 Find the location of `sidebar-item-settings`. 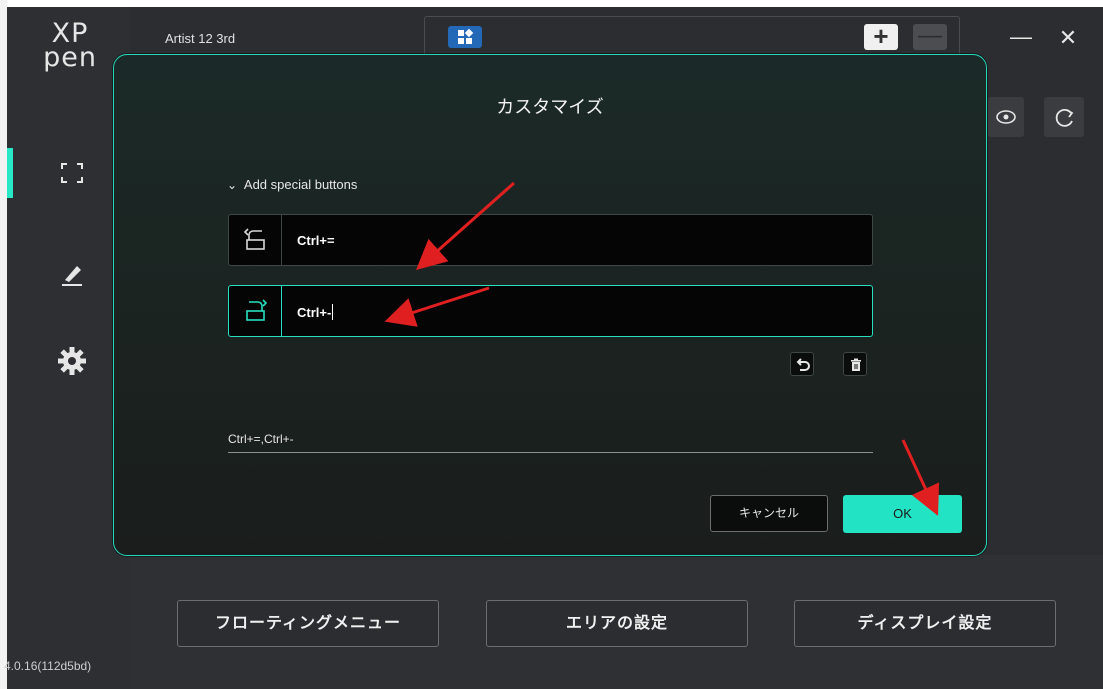

sidebar-item-settings is located at coordinates (68, 361).